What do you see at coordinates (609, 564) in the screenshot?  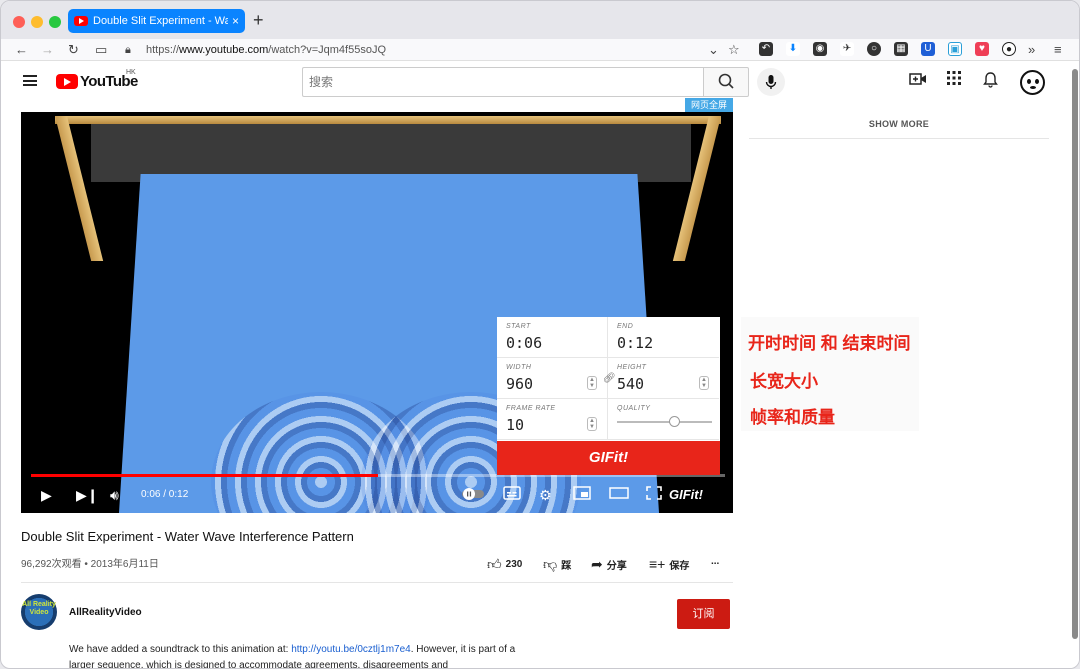 I see `share-button: ➦ 分享` at bounding box center [609, 564].